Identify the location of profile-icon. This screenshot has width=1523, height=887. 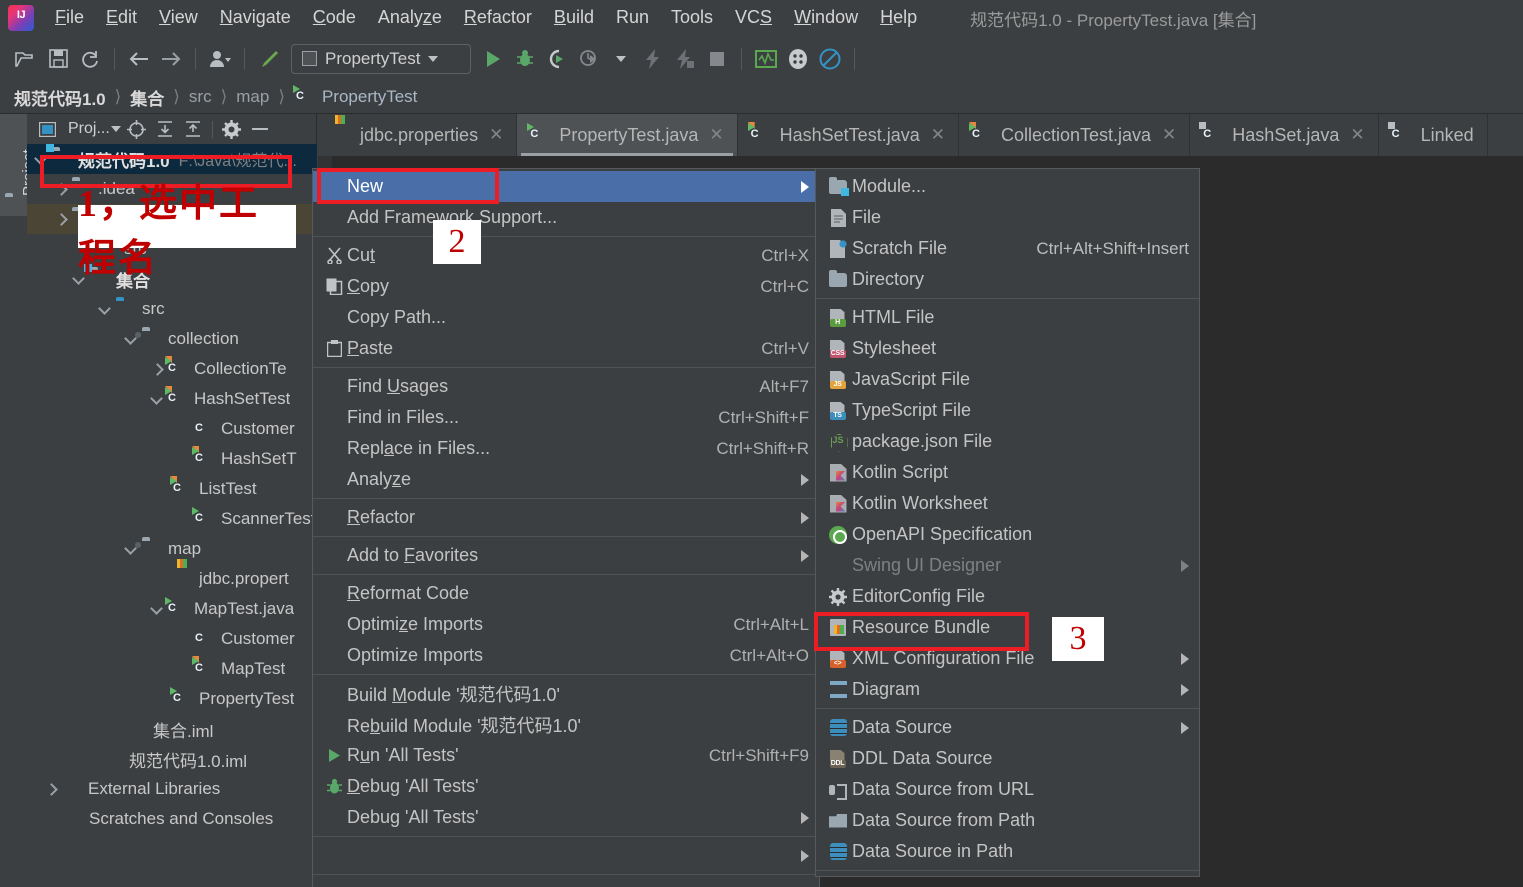
(589, 59).